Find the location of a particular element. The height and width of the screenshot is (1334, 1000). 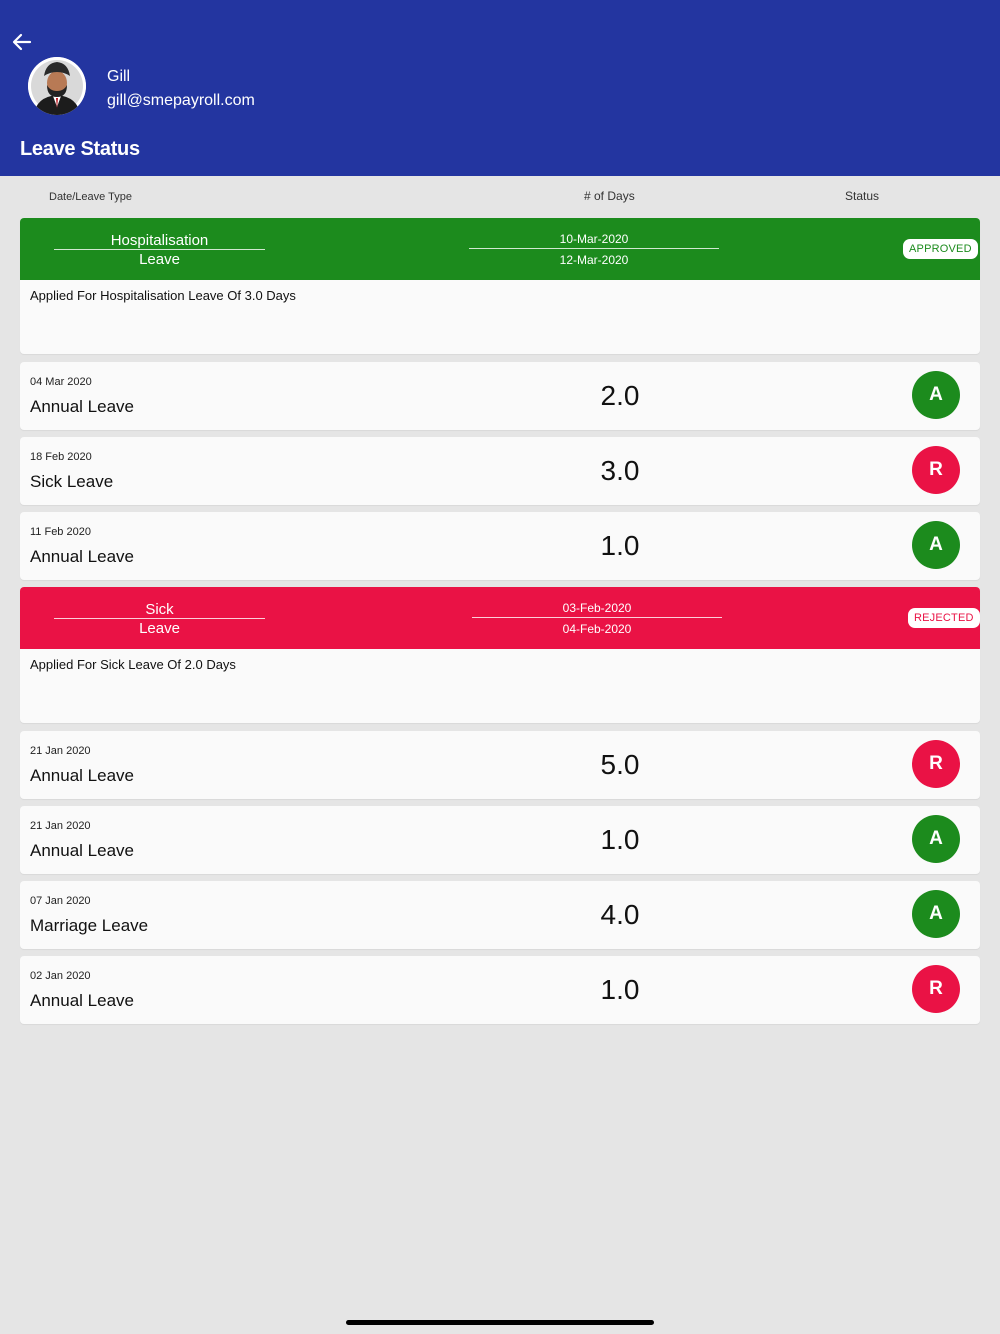

home-indicator is located at coordinates (500, 1322).